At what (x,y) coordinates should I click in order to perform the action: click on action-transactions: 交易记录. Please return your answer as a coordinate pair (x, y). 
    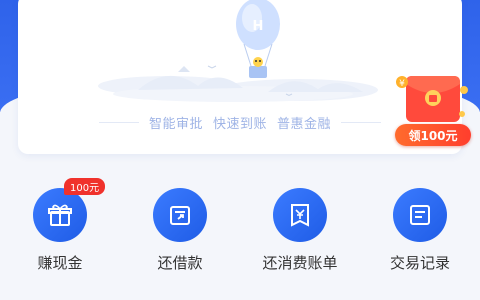
    Looking at the image, I should click on (420, 228).